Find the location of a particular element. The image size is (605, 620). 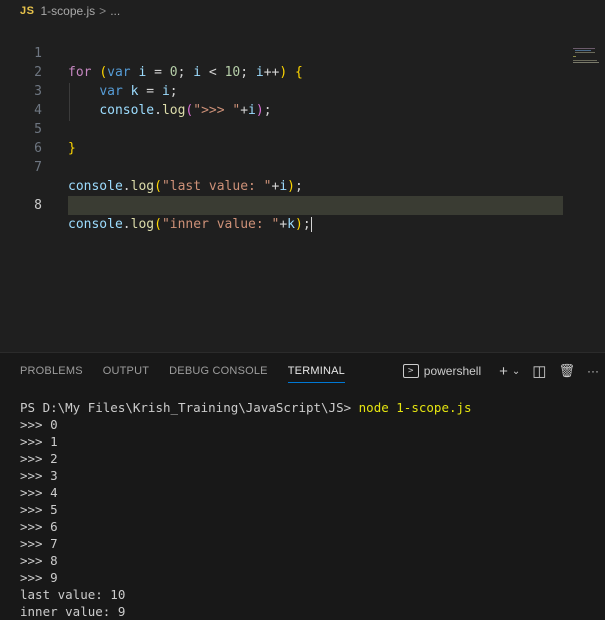

code-line: 5 } is located at coordinates (302, 128).